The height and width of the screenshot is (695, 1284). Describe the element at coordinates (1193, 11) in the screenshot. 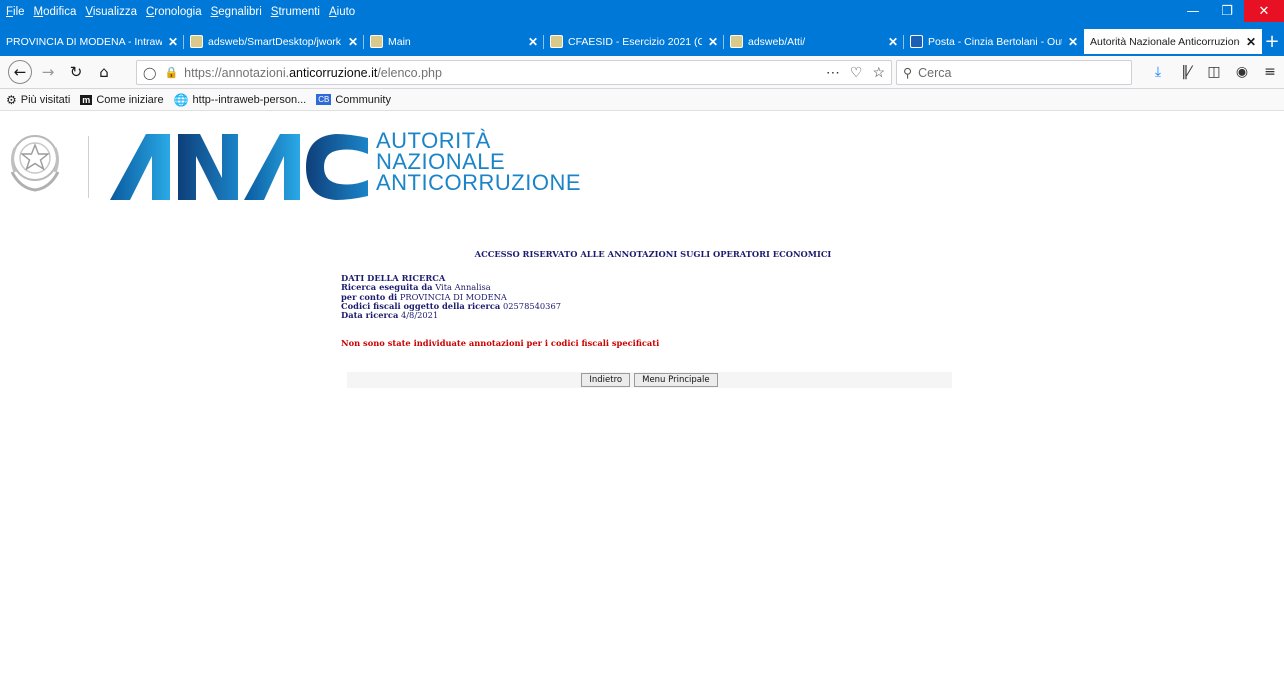

I see `minimize-icon: —` at that location.